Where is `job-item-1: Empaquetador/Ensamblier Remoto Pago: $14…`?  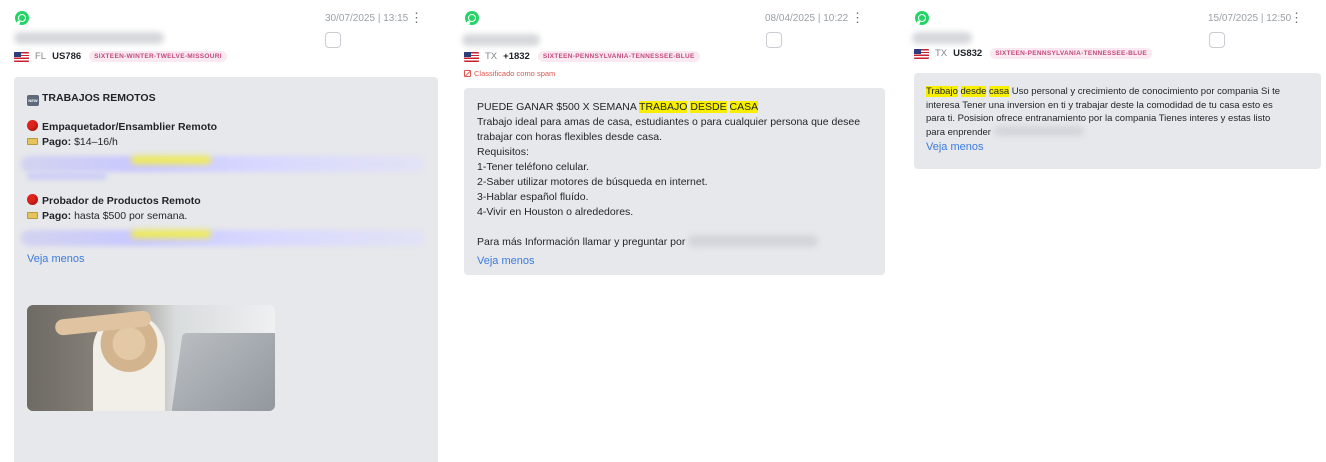 job-item-1: Empaquetador/Ensamblier Remoto Pago: $14… is located at coordinates (223, 150).